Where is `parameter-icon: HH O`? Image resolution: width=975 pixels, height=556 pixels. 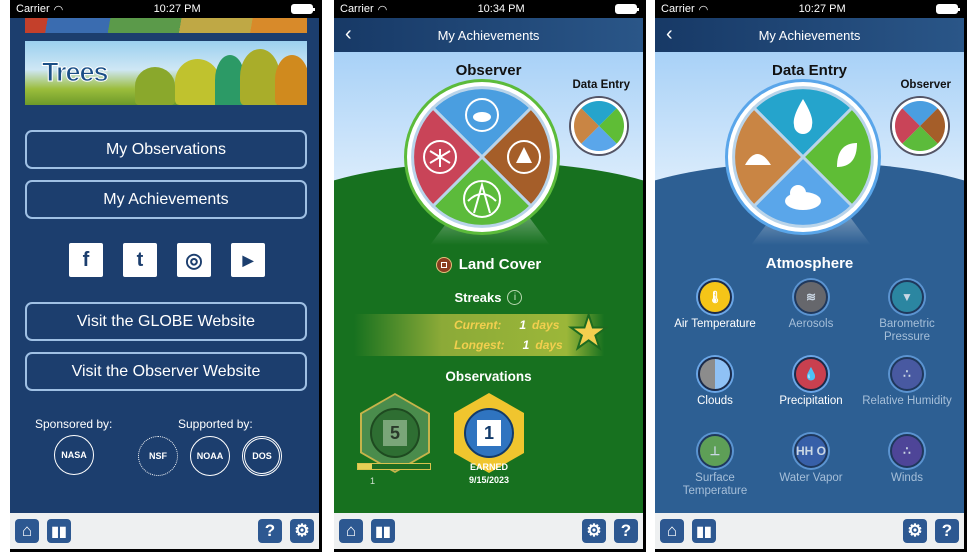
parameter-icon: HH O is located at coordinates (811, 451).